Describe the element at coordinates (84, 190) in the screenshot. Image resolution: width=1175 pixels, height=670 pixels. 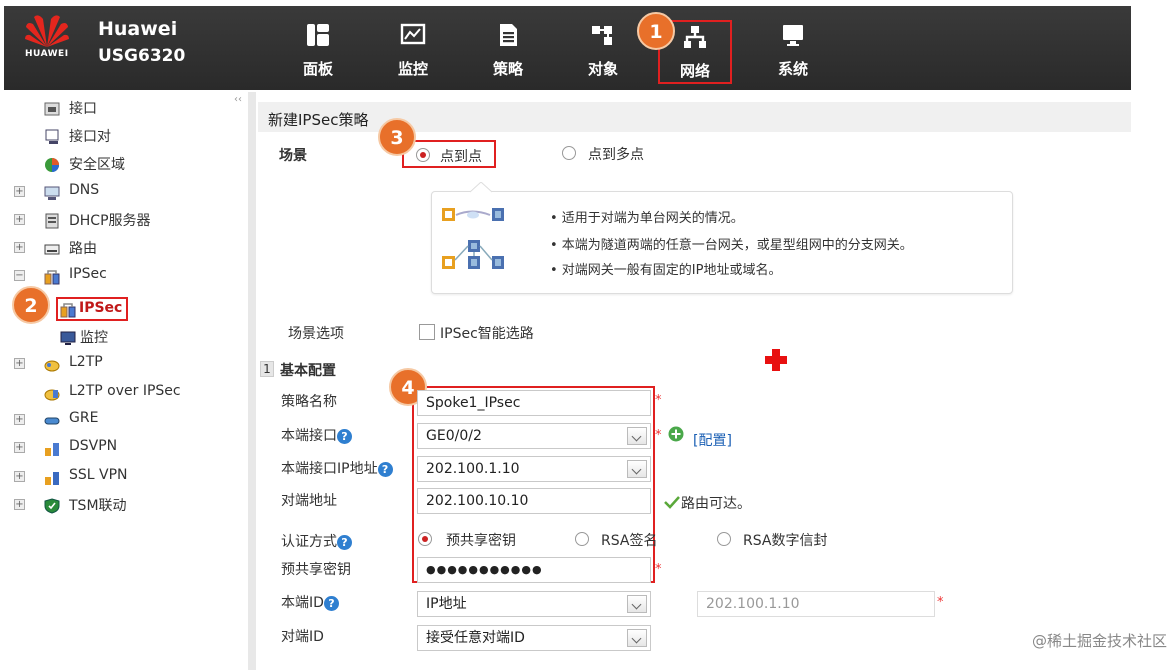
I see `sidebar-item-label: DNS` at that location.